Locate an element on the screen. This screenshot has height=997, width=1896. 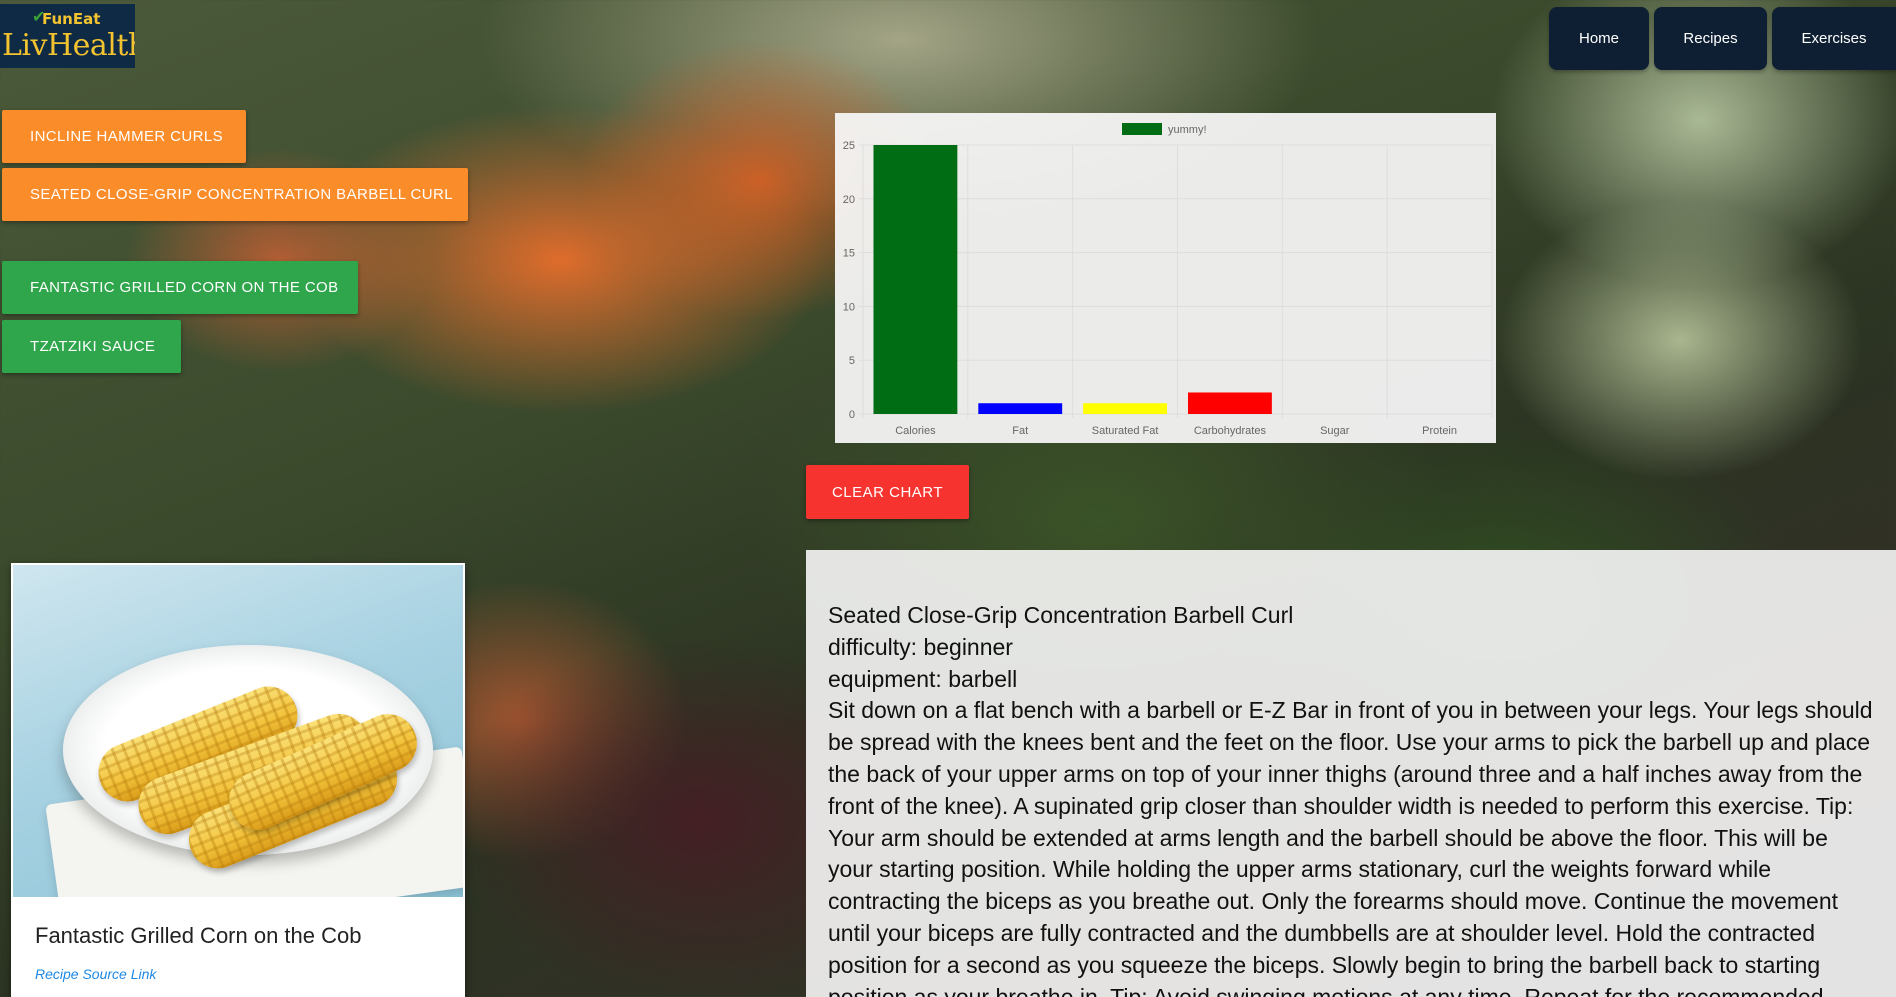
nav-exercises-button: Exercises is located at coordinates (1834, 38).